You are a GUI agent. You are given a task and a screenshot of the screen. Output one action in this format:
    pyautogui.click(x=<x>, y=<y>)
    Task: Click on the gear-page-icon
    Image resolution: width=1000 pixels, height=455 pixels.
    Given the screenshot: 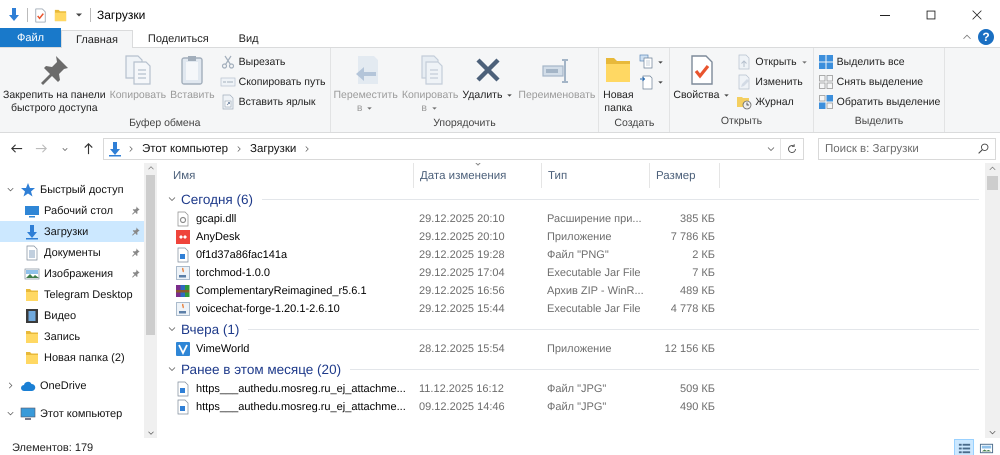 What is the action you would take?
    pyautogui.click(x=183, y=219)
    